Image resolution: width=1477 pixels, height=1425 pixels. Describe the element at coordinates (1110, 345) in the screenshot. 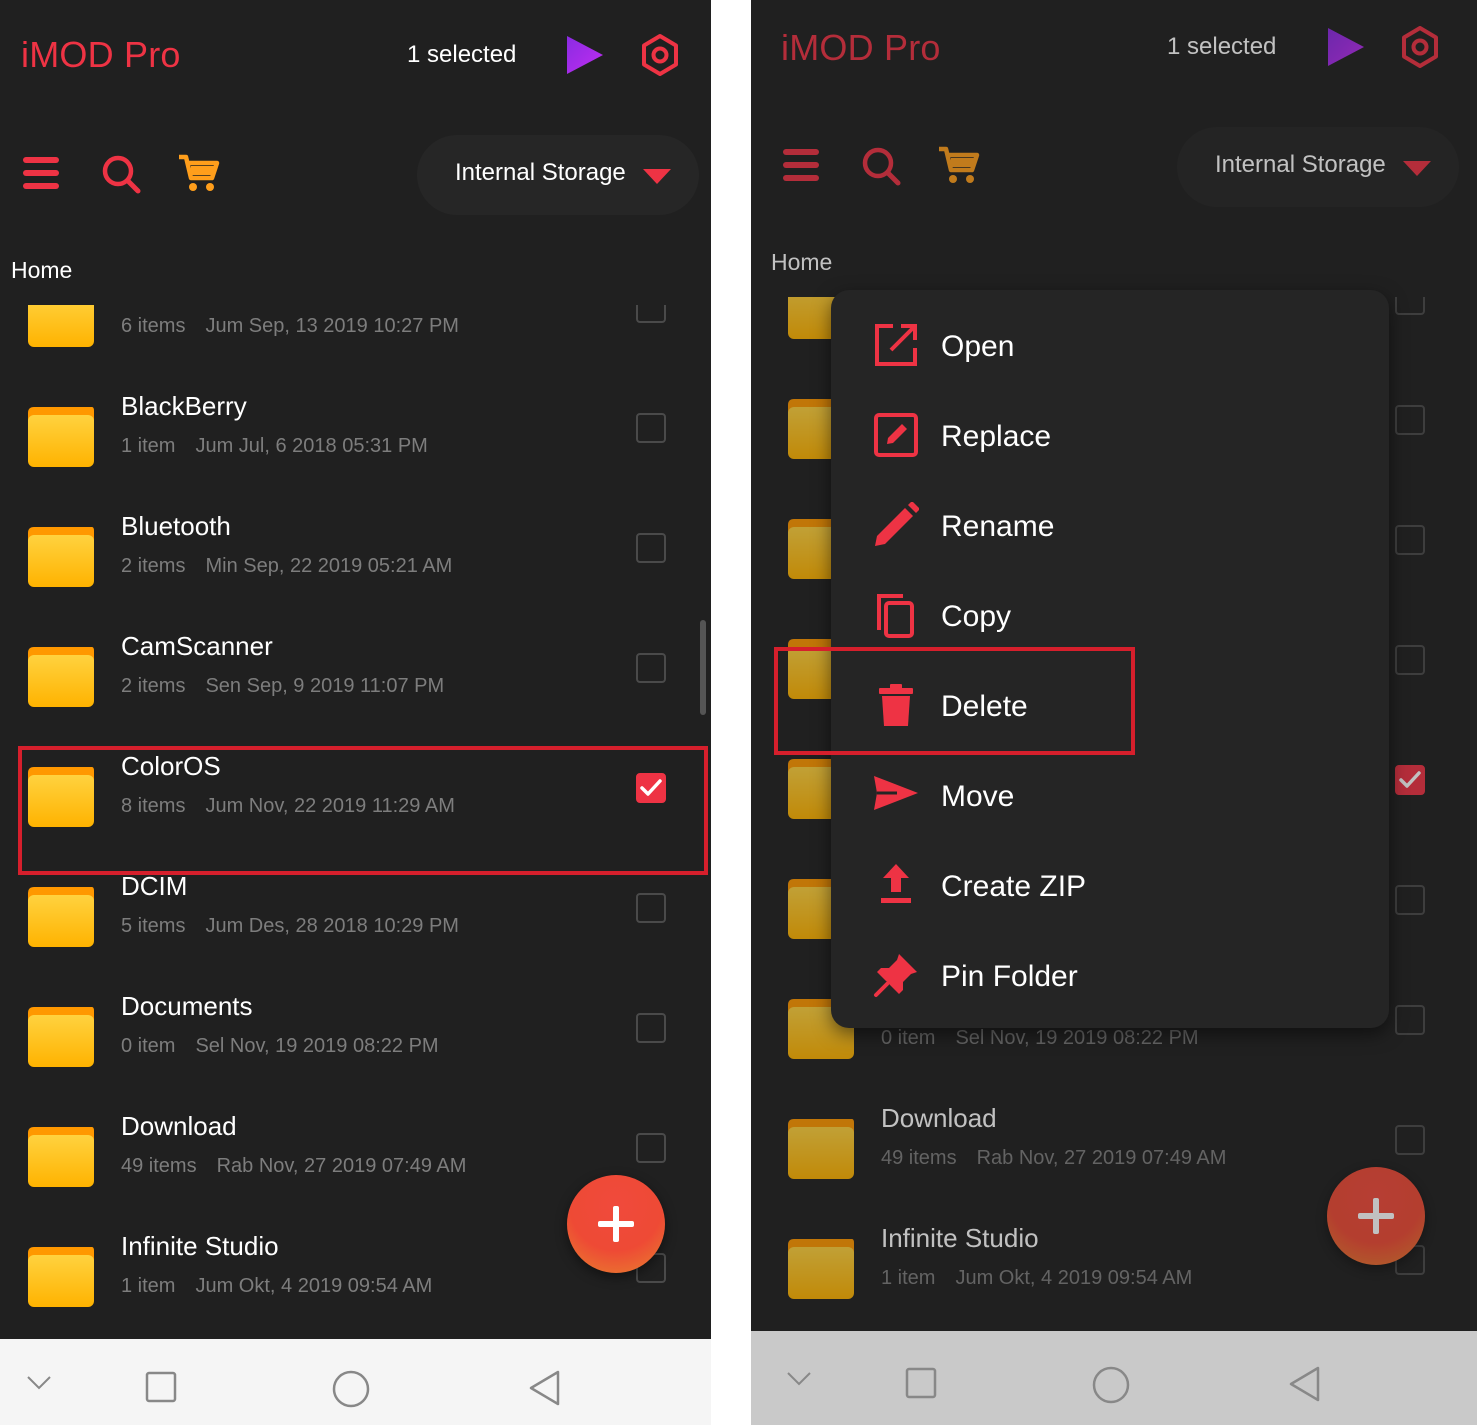

I see `menu-item-open: Open` at that location.